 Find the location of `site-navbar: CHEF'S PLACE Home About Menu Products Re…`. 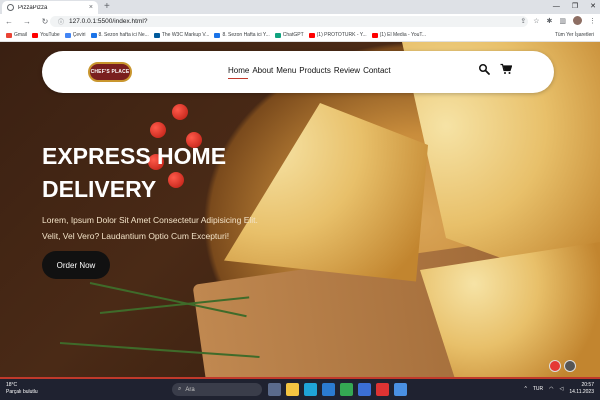

site-navbar: CHEF'S PLACE Home About Menu Products Re… is located at coordinates (298, 72).